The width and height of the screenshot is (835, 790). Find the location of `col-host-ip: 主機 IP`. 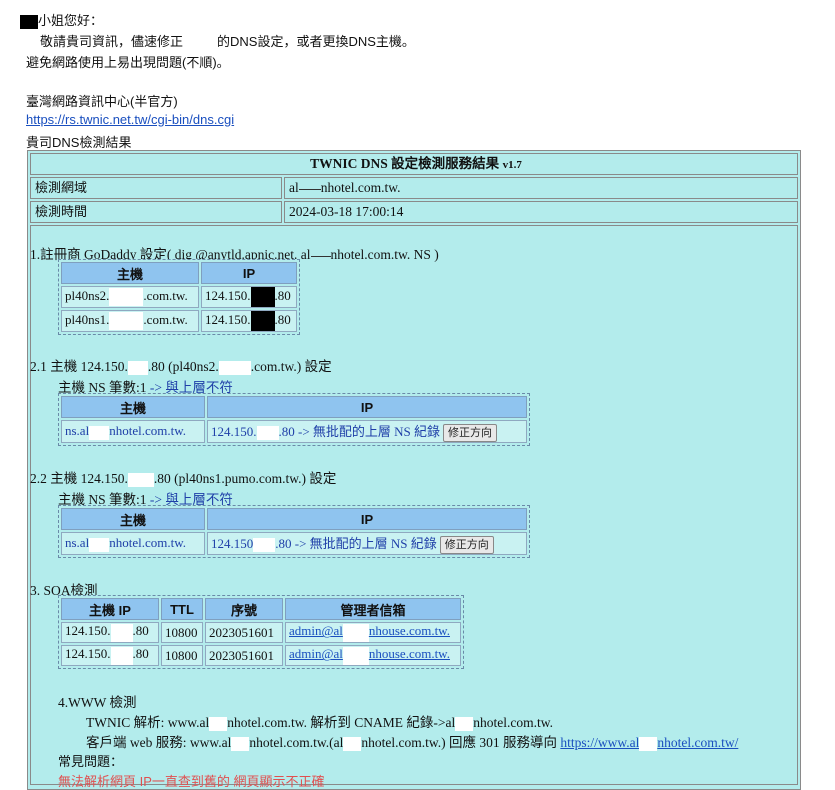

col-host-ip: 主機 IP is located at coordinates (110, 609).